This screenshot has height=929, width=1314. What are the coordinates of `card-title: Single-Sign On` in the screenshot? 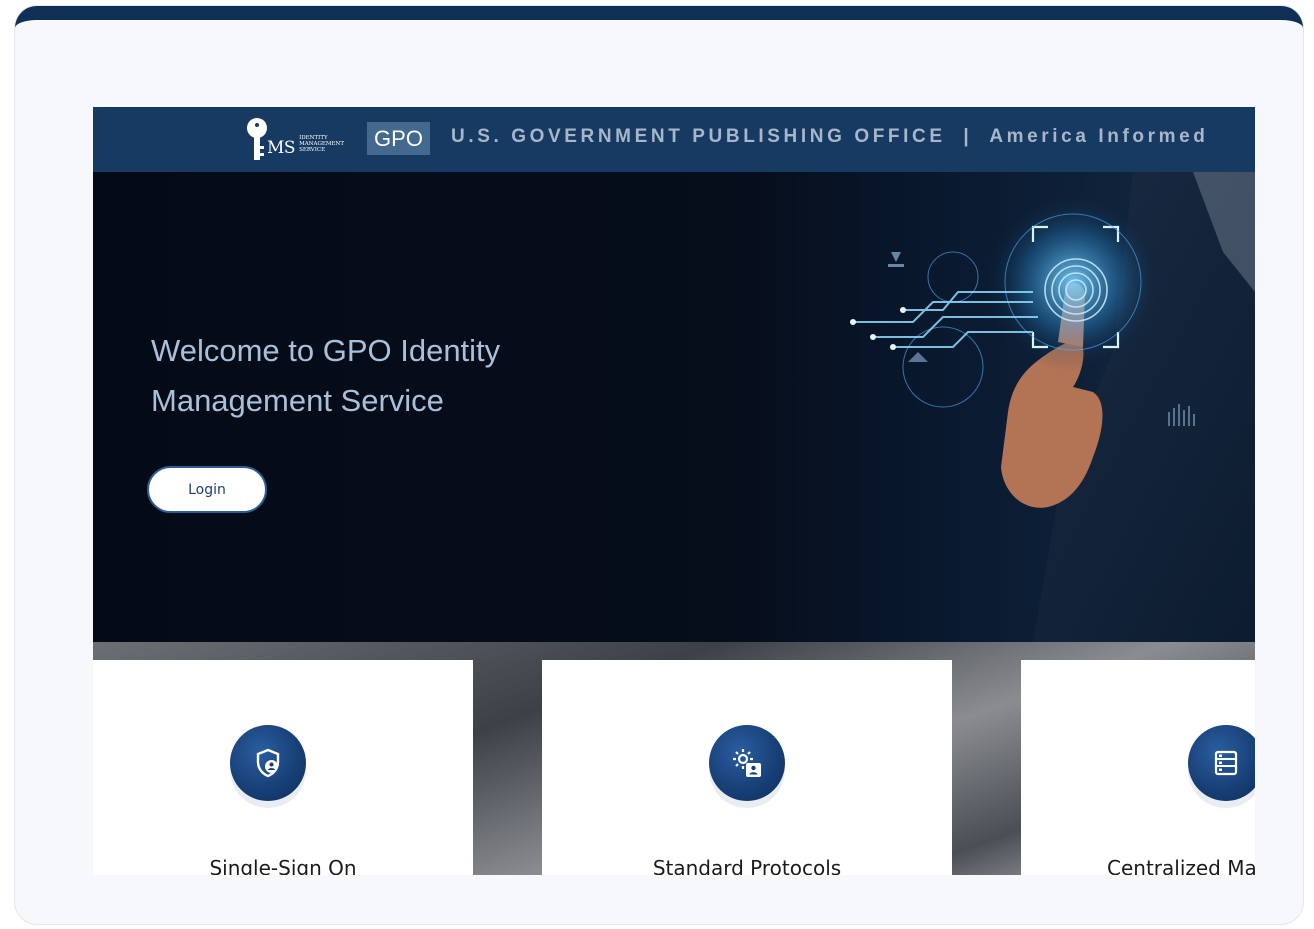 It's located at (283, 865).